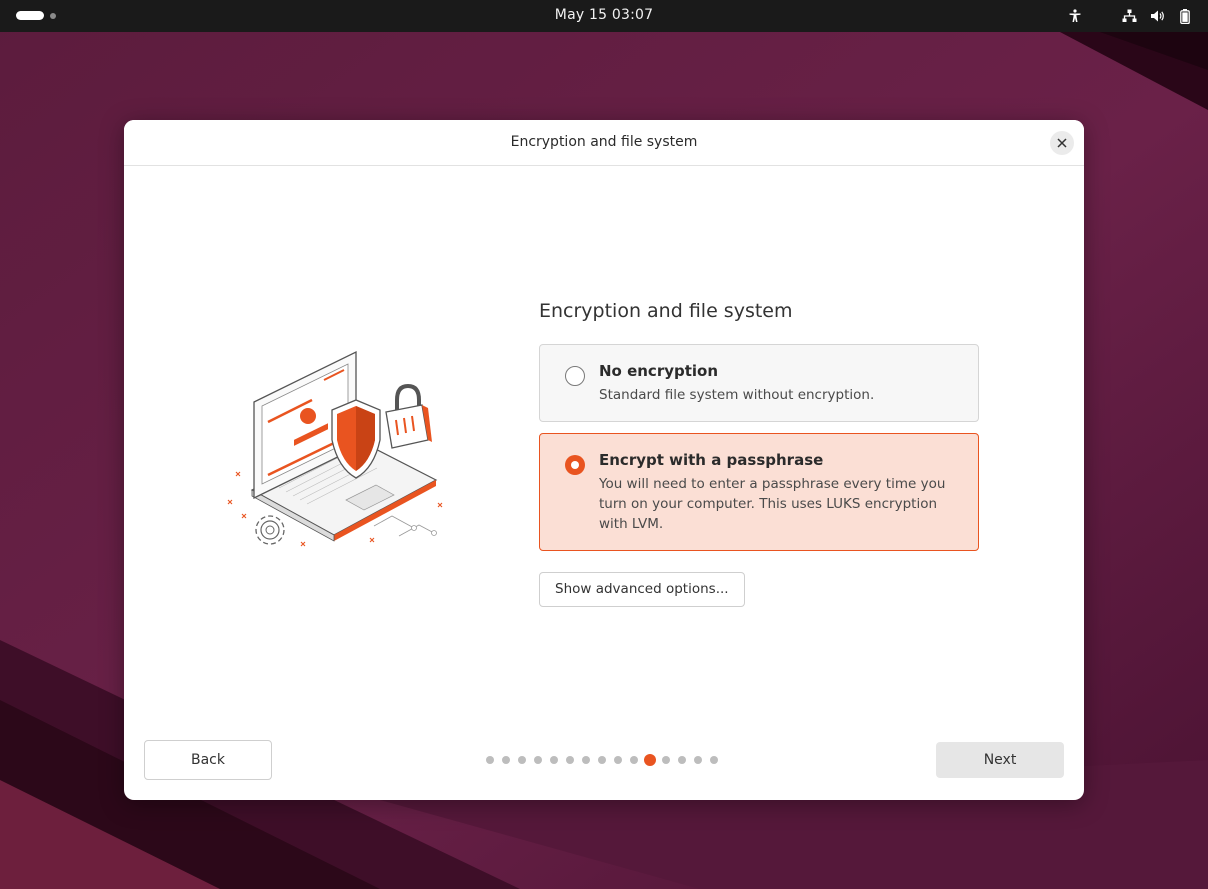 The width and height of the screenshot is (1208, 889). I want to click on top-bar: May 15 03:07, so click(604, 16).